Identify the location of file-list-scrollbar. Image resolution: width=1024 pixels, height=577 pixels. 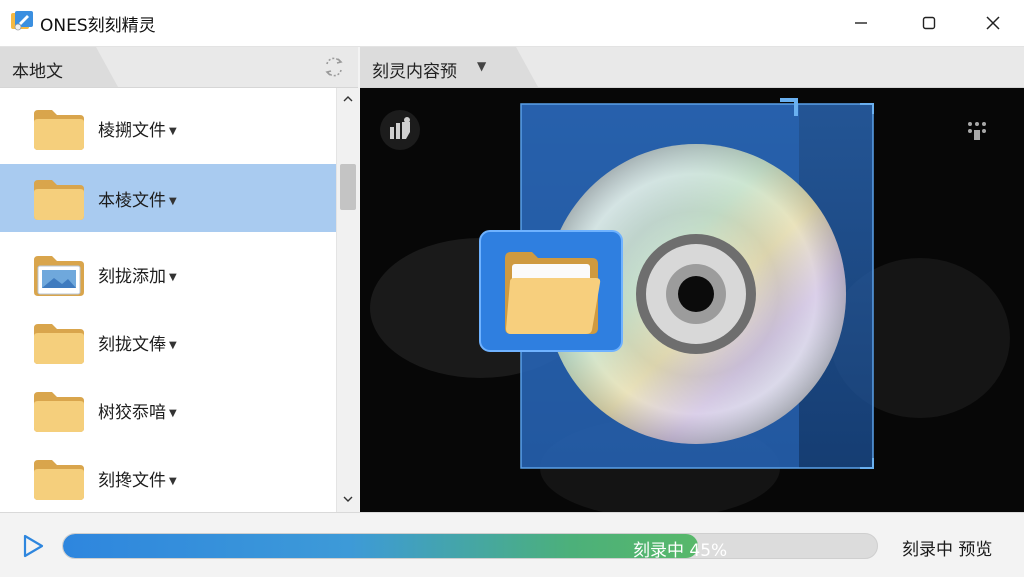
(347, 300).